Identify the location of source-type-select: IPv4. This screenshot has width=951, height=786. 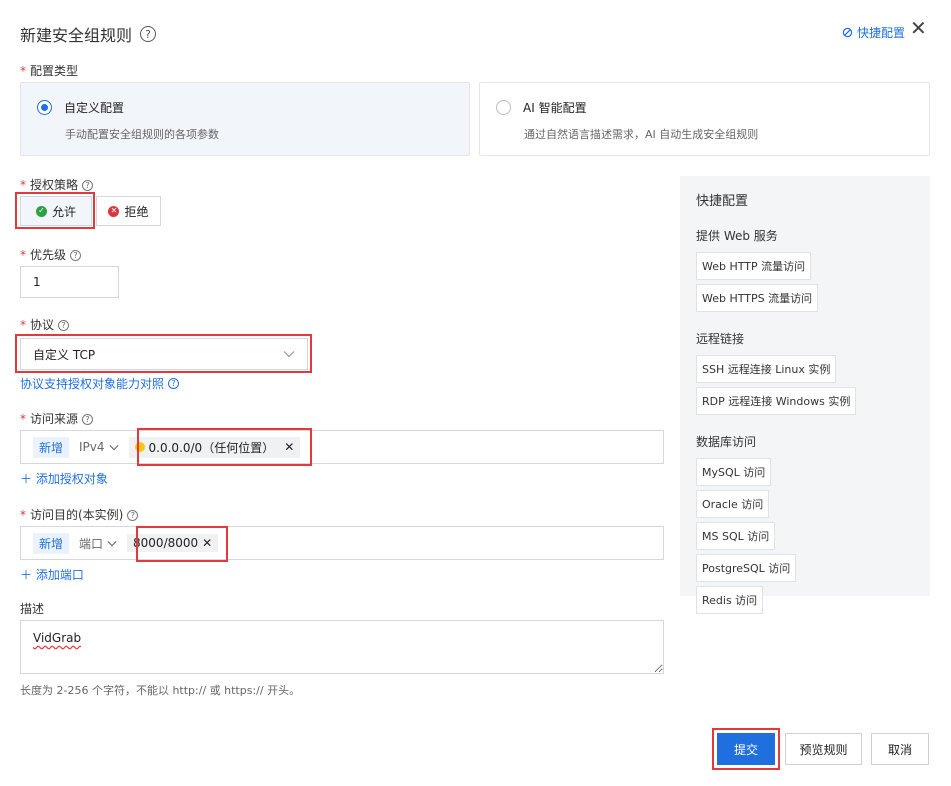
(99, 447).